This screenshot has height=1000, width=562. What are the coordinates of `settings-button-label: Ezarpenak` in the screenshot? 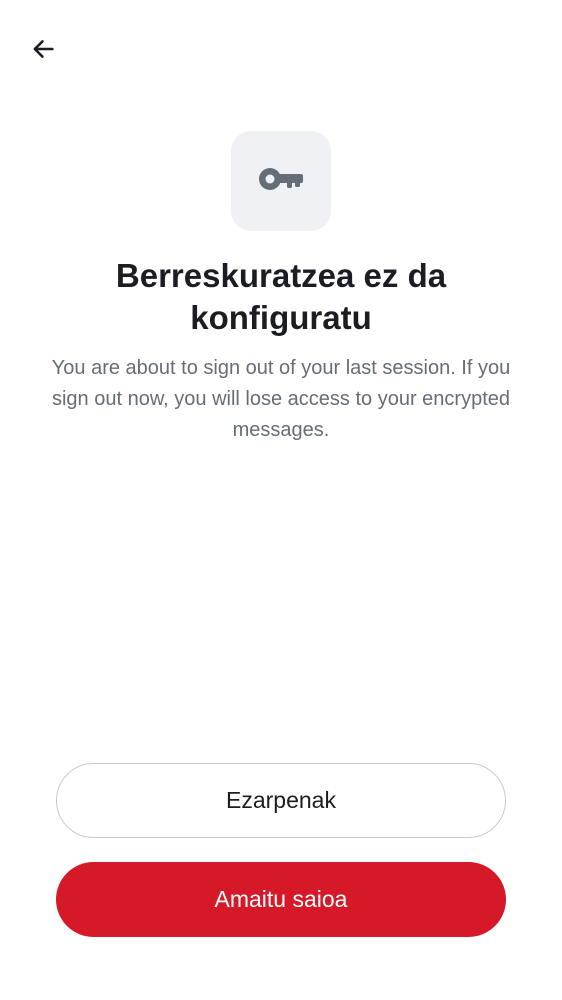 It's located at (281, 800).